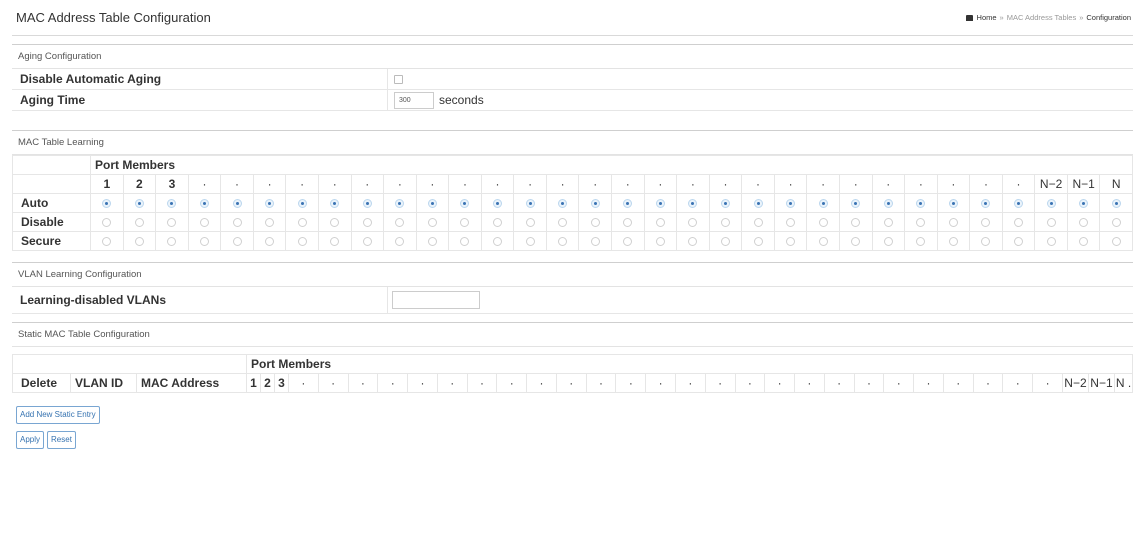  I want to click on apply-button: Apply, so click(30, 439).